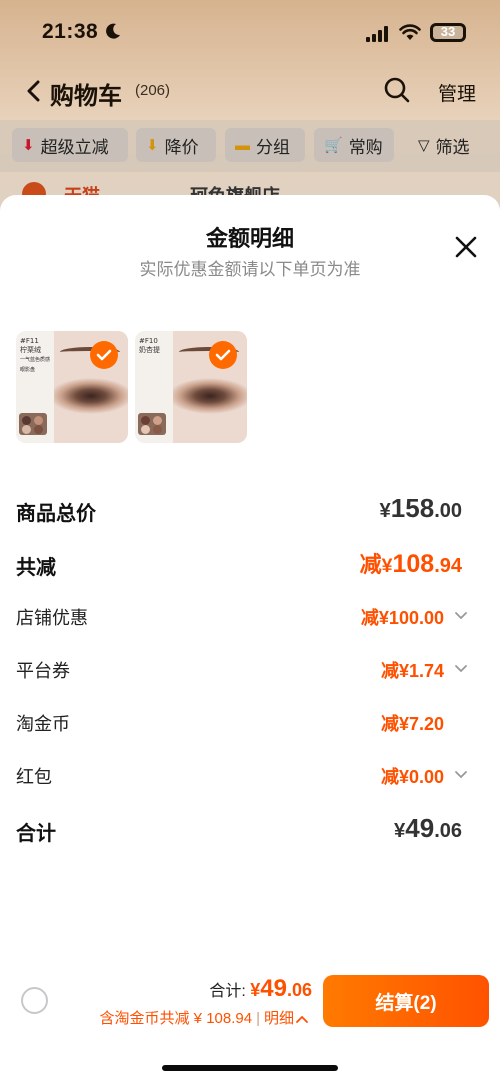  I want to click on product-caption: #F11 柠栗绒 一气蓝色质感眼影盘, so click(35, 355).